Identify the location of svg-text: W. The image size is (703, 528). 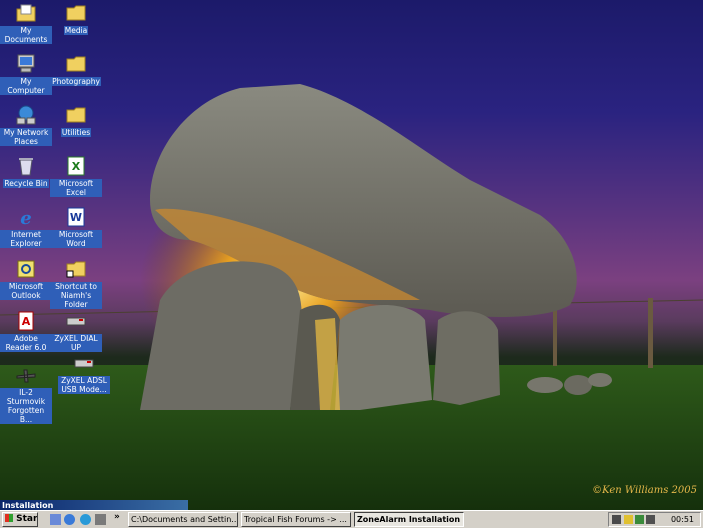
(76, 217).